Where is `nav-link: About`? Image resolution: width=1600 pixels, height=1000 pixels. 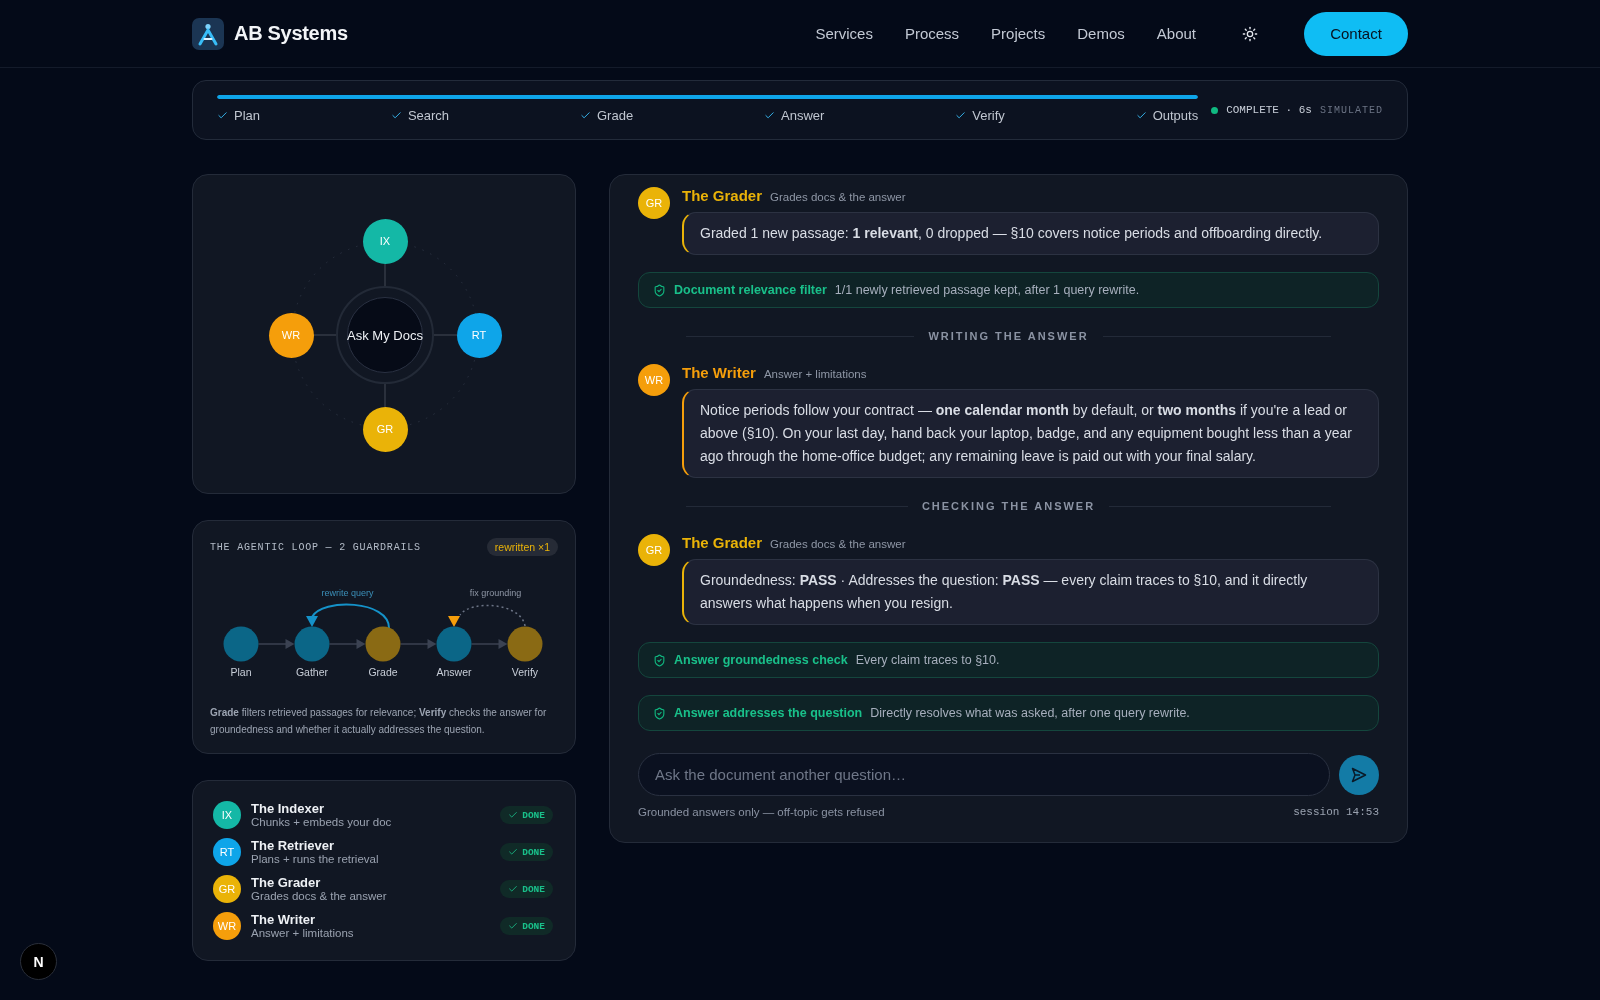
nav-link: About is located at coordinates (1176, 33).